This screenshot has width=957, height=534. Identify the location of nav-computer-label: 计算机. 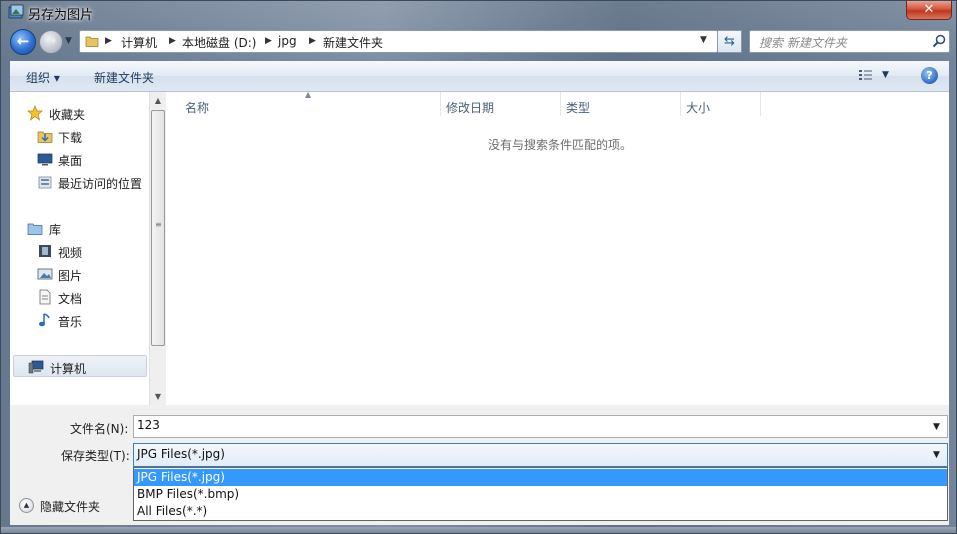
(68, 369).